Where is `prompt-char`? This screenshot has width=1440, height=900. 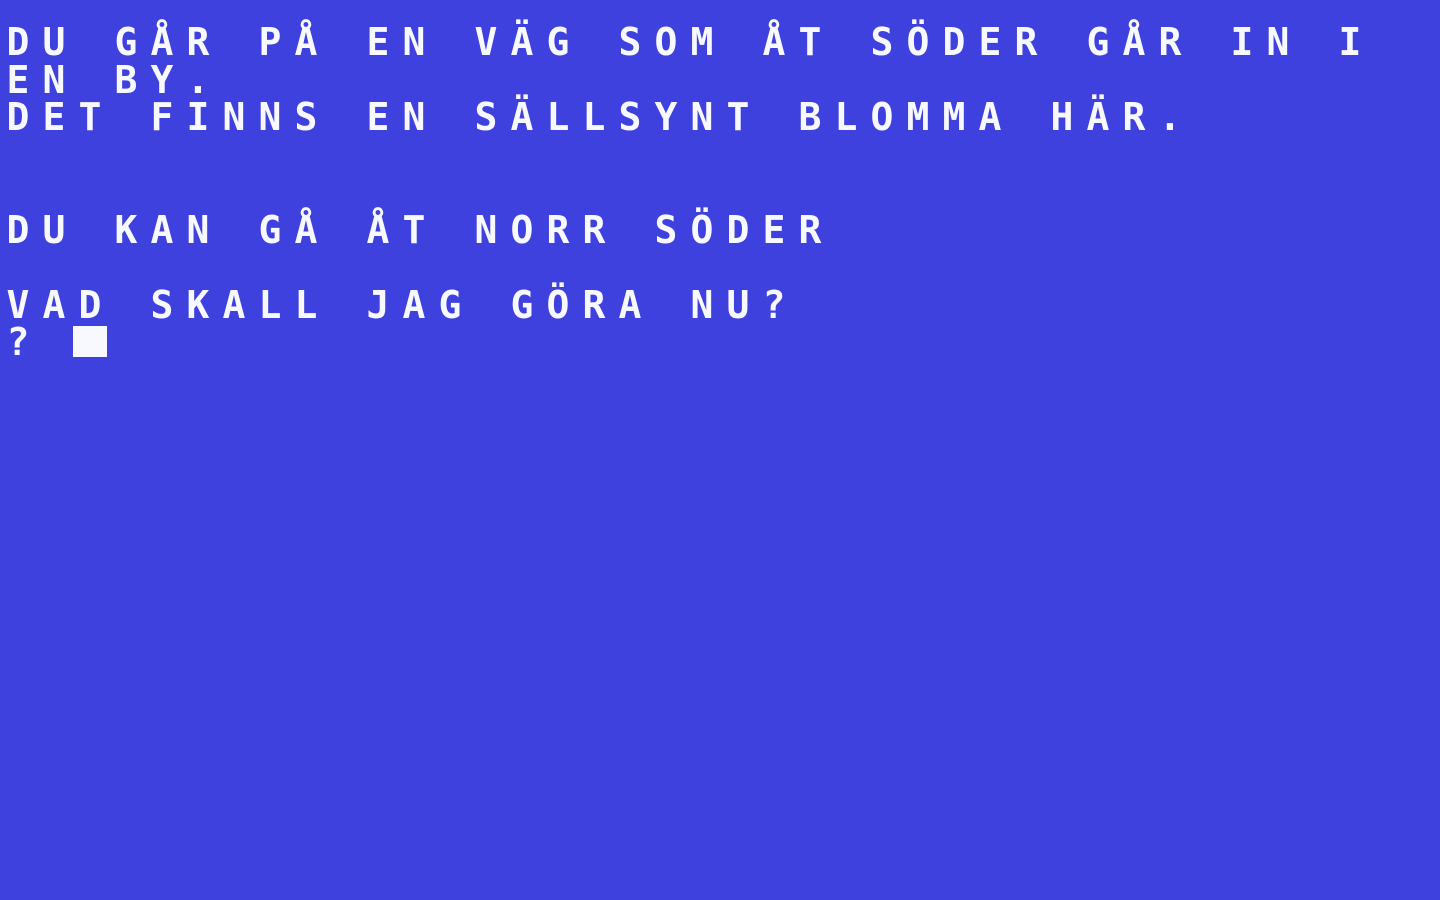 prompt-char is located at coordinates (54, 341).